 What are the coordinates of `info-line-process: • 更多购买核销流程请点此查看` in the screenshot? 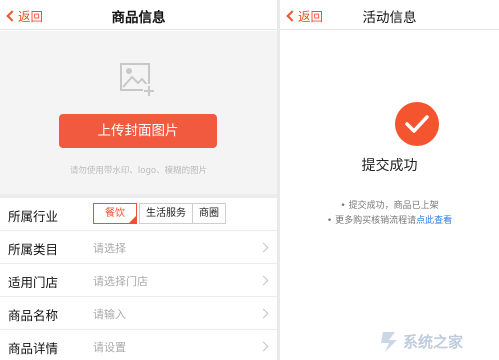 It's located at (389, 221).